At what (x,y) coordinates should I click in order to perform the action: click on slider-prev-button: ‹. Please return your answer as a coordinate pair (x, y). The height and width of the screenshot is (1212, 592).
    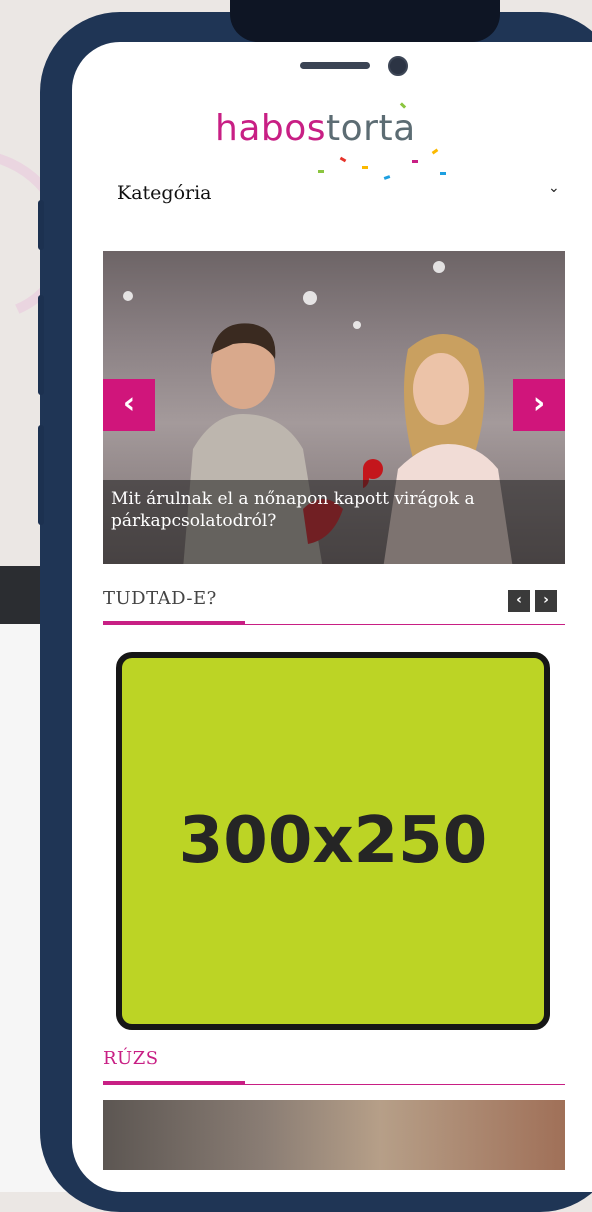
    Looking at the image, I should click on (129, 405).